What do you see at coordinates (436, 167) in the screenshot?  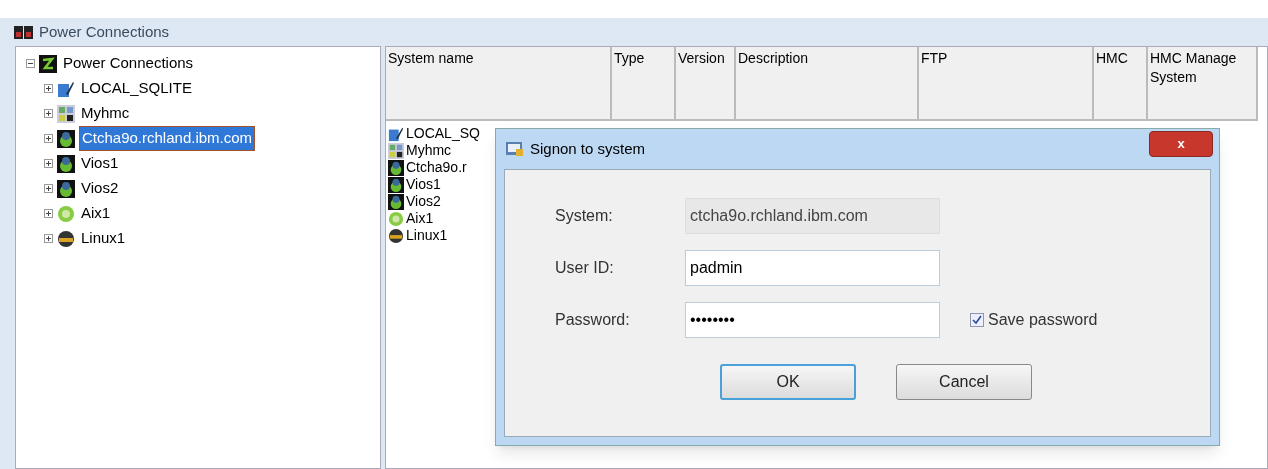 I see `table-cell-text: Ctcha9o.r` at bounding box center [436, 167].